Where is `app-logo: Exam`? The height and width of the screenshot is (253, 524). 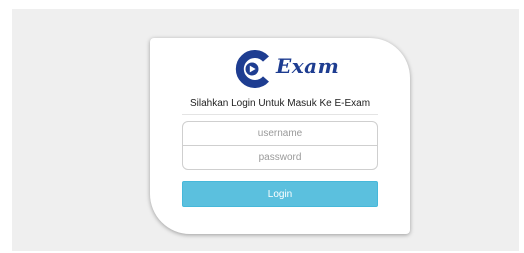 app-logo: Exam is located at coordinates (290, 69).